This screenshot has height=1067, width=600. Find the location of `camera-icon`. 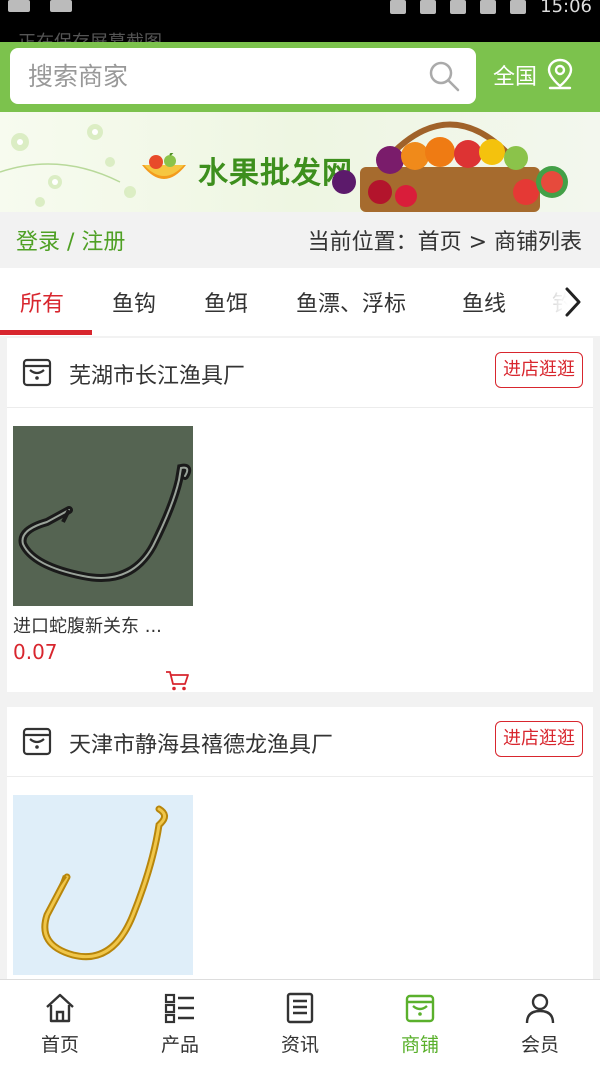

camera-icon is located at coordinates (19, 6).